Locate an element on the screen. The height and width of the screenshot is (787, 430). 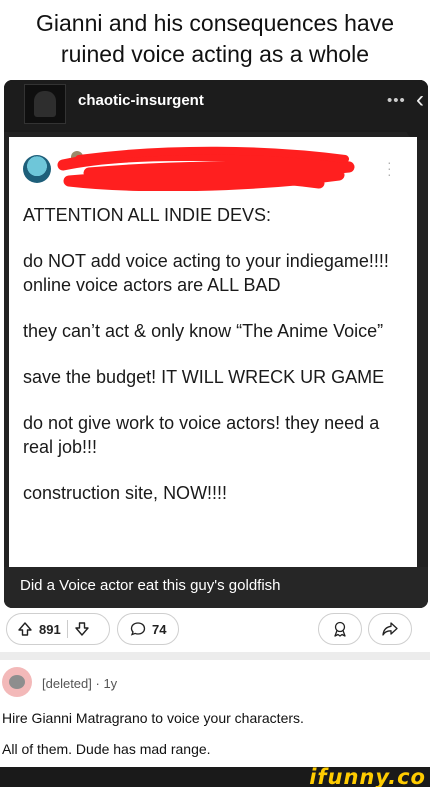
section-divider is located at coordinates (215, 656).